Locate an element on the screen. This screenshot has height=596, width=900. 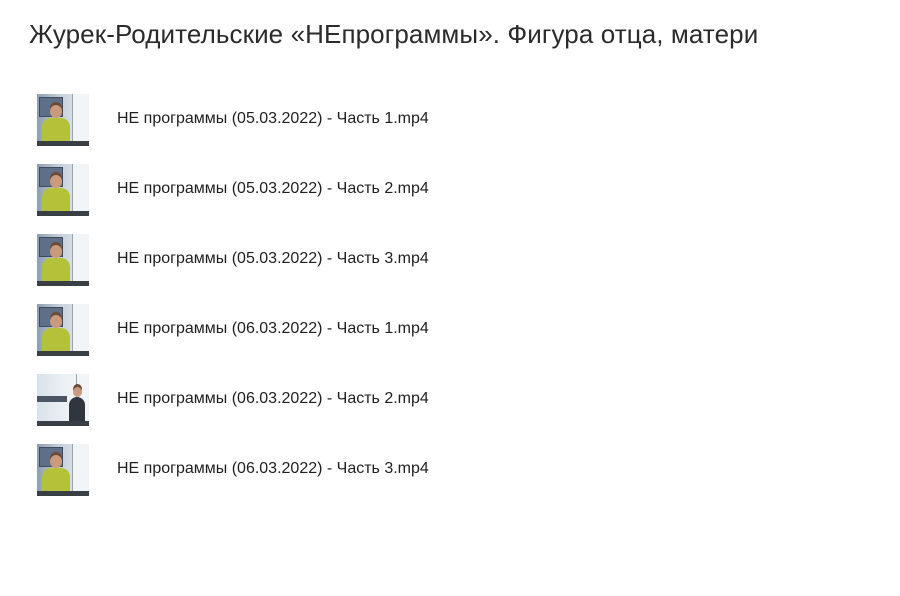
file-row: НЕ программы (05.03.2022) - Часть 2.mp4 is located at coordinates (437, 199).